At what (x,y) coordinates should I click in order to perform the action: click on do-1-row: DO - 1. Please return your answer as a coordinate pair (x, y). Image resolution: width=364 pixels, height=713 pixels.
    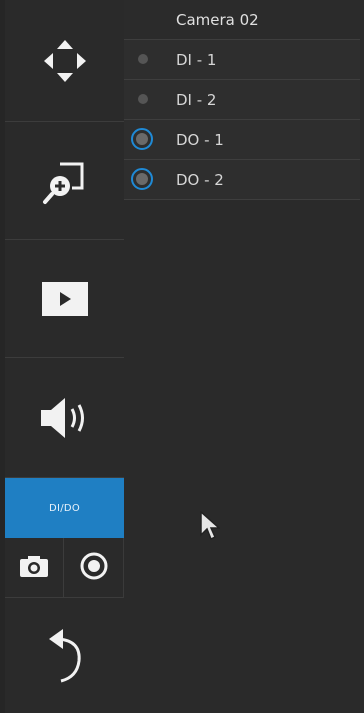
    Looking at the image, I should click on (242, 140).